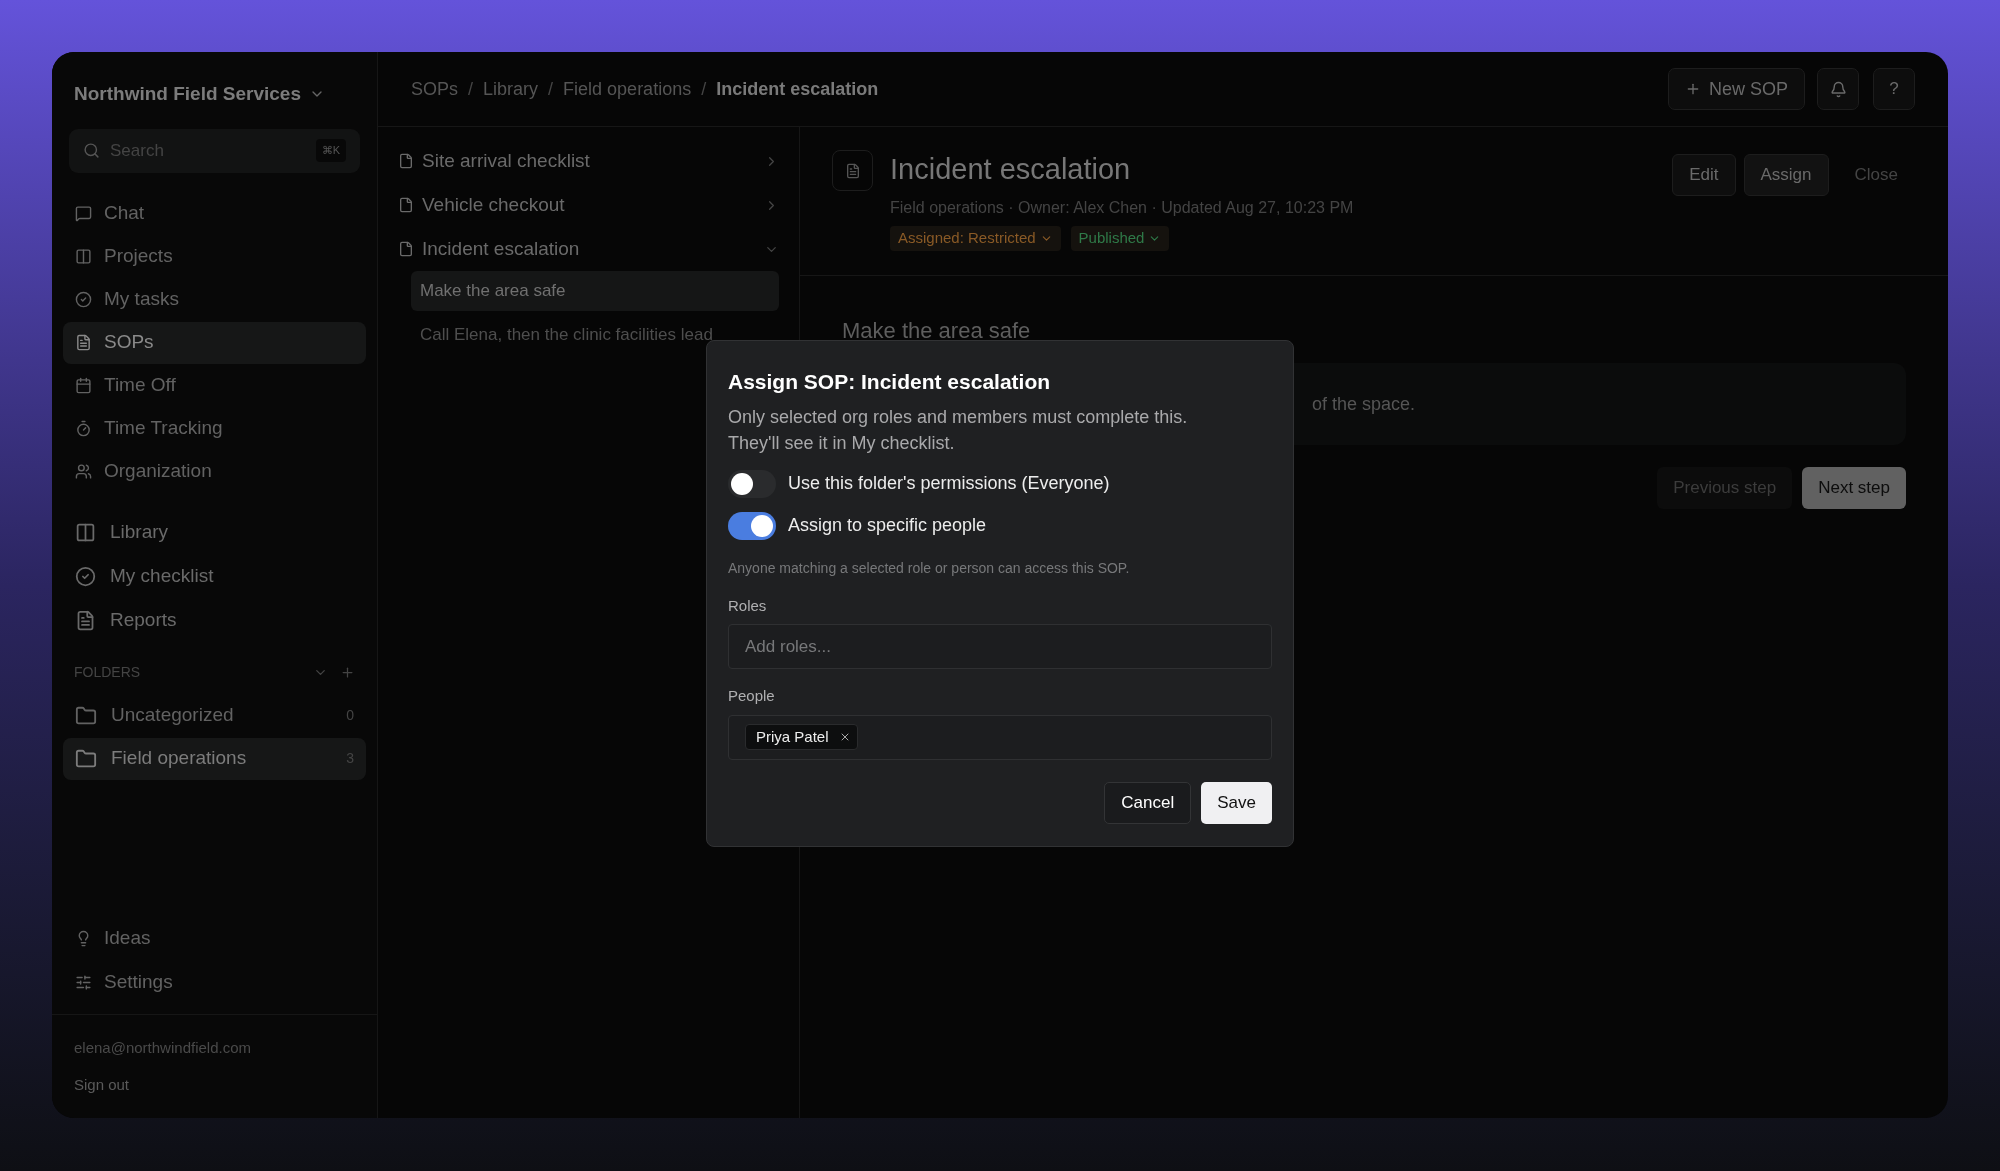 The width and height of the screenshot is (2000, 1171). I want to click on nav-item: My checklist, so click(214, 576).